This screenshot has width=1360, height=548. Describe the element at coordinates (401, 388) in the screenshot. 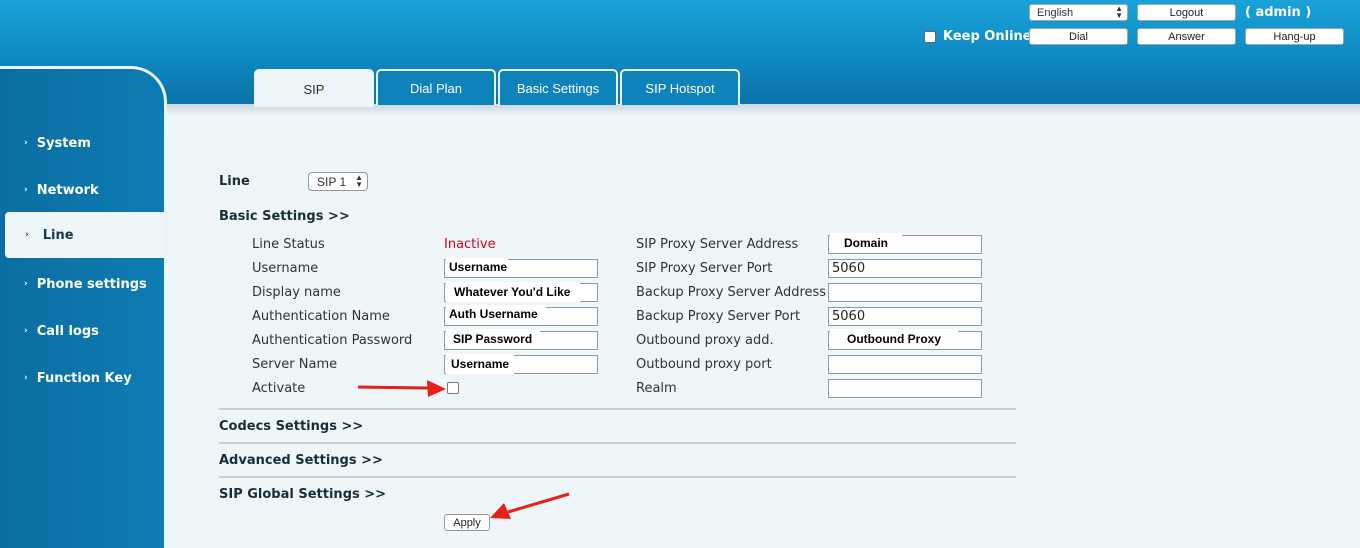

I see `arrow-to-activate-icon` at that location.